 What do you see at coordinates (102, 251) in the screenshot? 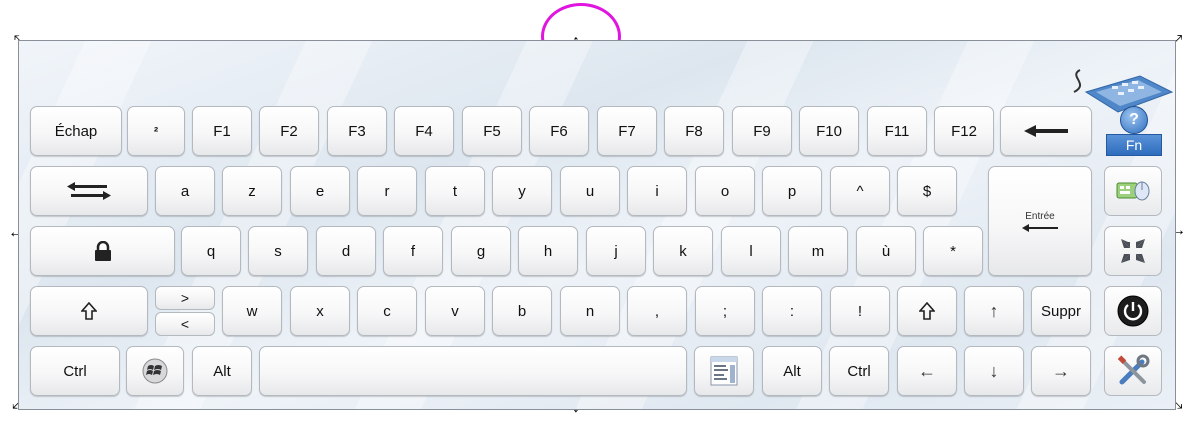
I see `key-caps-lock` at bounding box center [102, 251].